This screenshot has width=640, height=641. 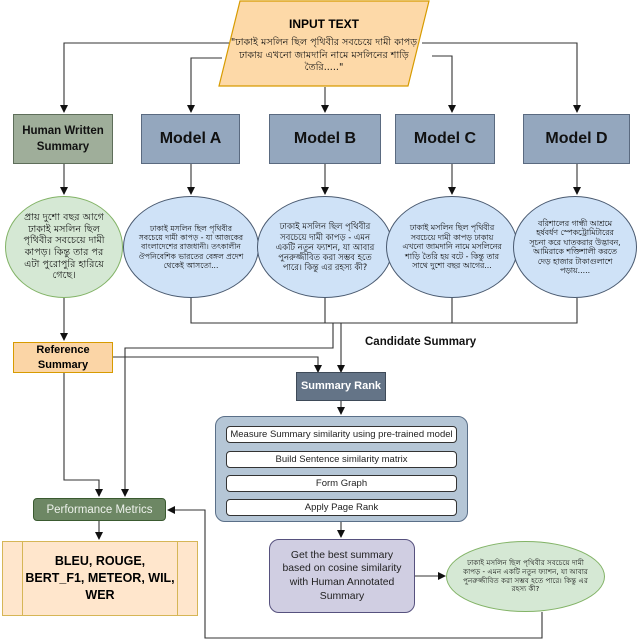 I want to click on summary-rank-label: Summary Rank, so click(x=341, y=385).